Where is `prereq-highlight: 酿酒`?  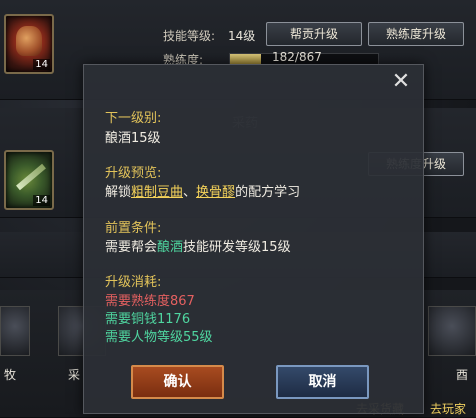
prereq-highlight: 酿酒 is located at coordinates (170, 247).